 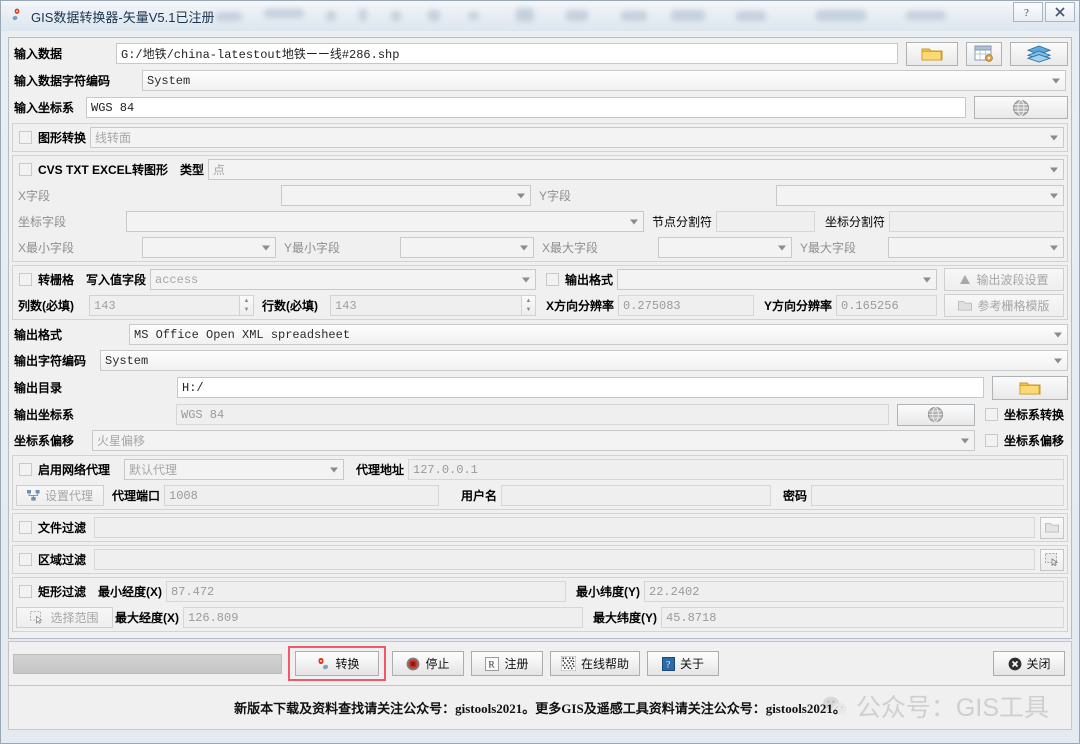 I want to click on input-layers-button, so click(x=1039, y=53).